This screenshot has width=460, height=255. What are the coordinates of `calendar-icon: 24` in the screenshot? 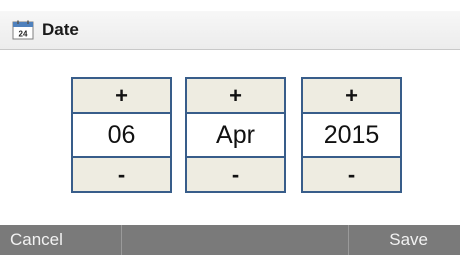 It's located at (23, 30).